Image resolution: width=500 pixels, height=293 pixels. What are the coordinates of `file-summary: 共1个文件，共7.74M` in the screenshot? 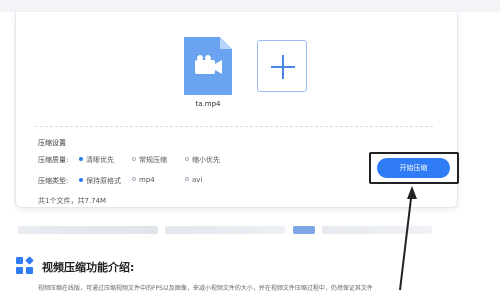 It's located at (72, 201).